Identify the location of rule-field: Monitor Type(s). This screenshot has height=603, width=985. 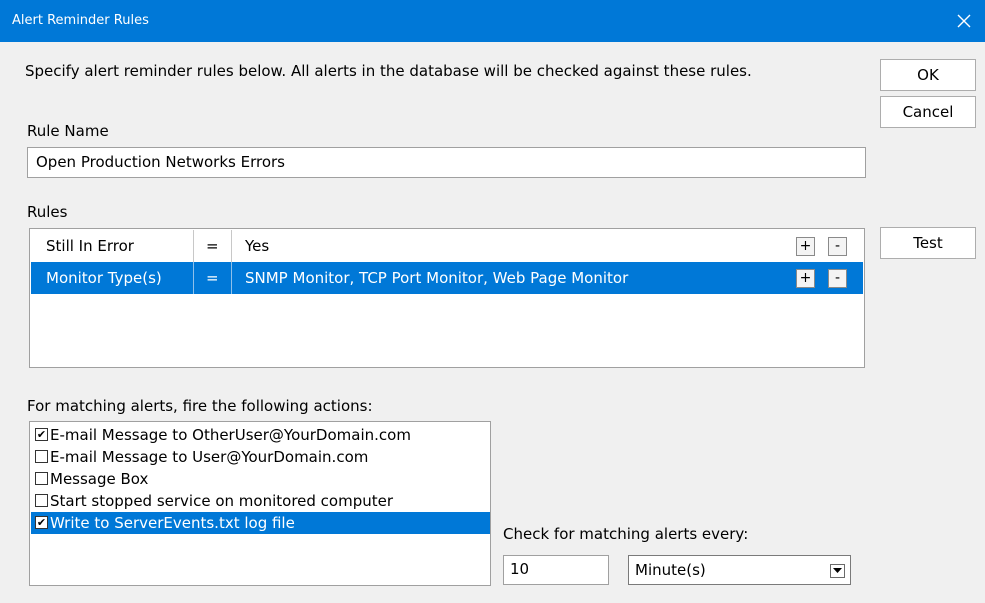
(104, 278).